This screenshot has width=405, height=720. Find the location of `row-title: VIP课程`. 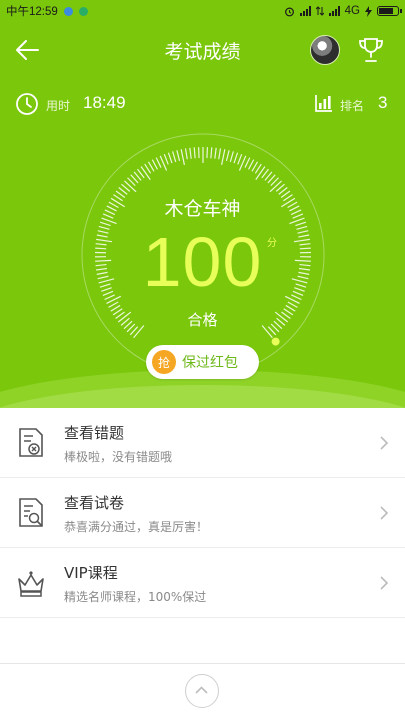

row-title: VIP课程 is located at coordinates (91, 573).